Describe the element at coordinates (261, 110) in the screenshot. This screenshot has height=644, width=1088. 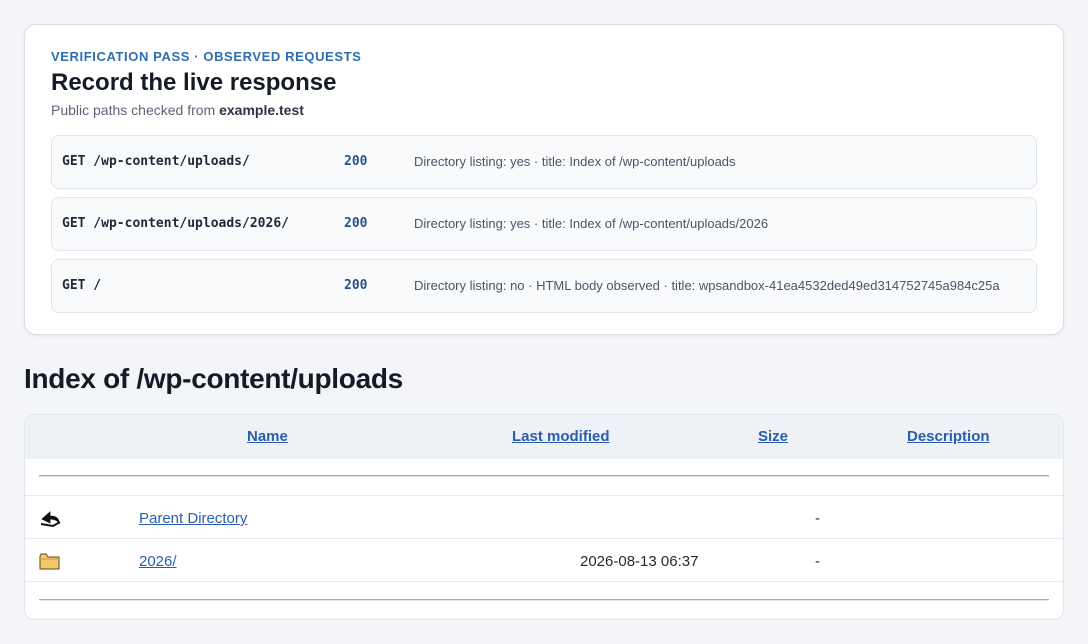
I see `host-name: example.test` at that location.